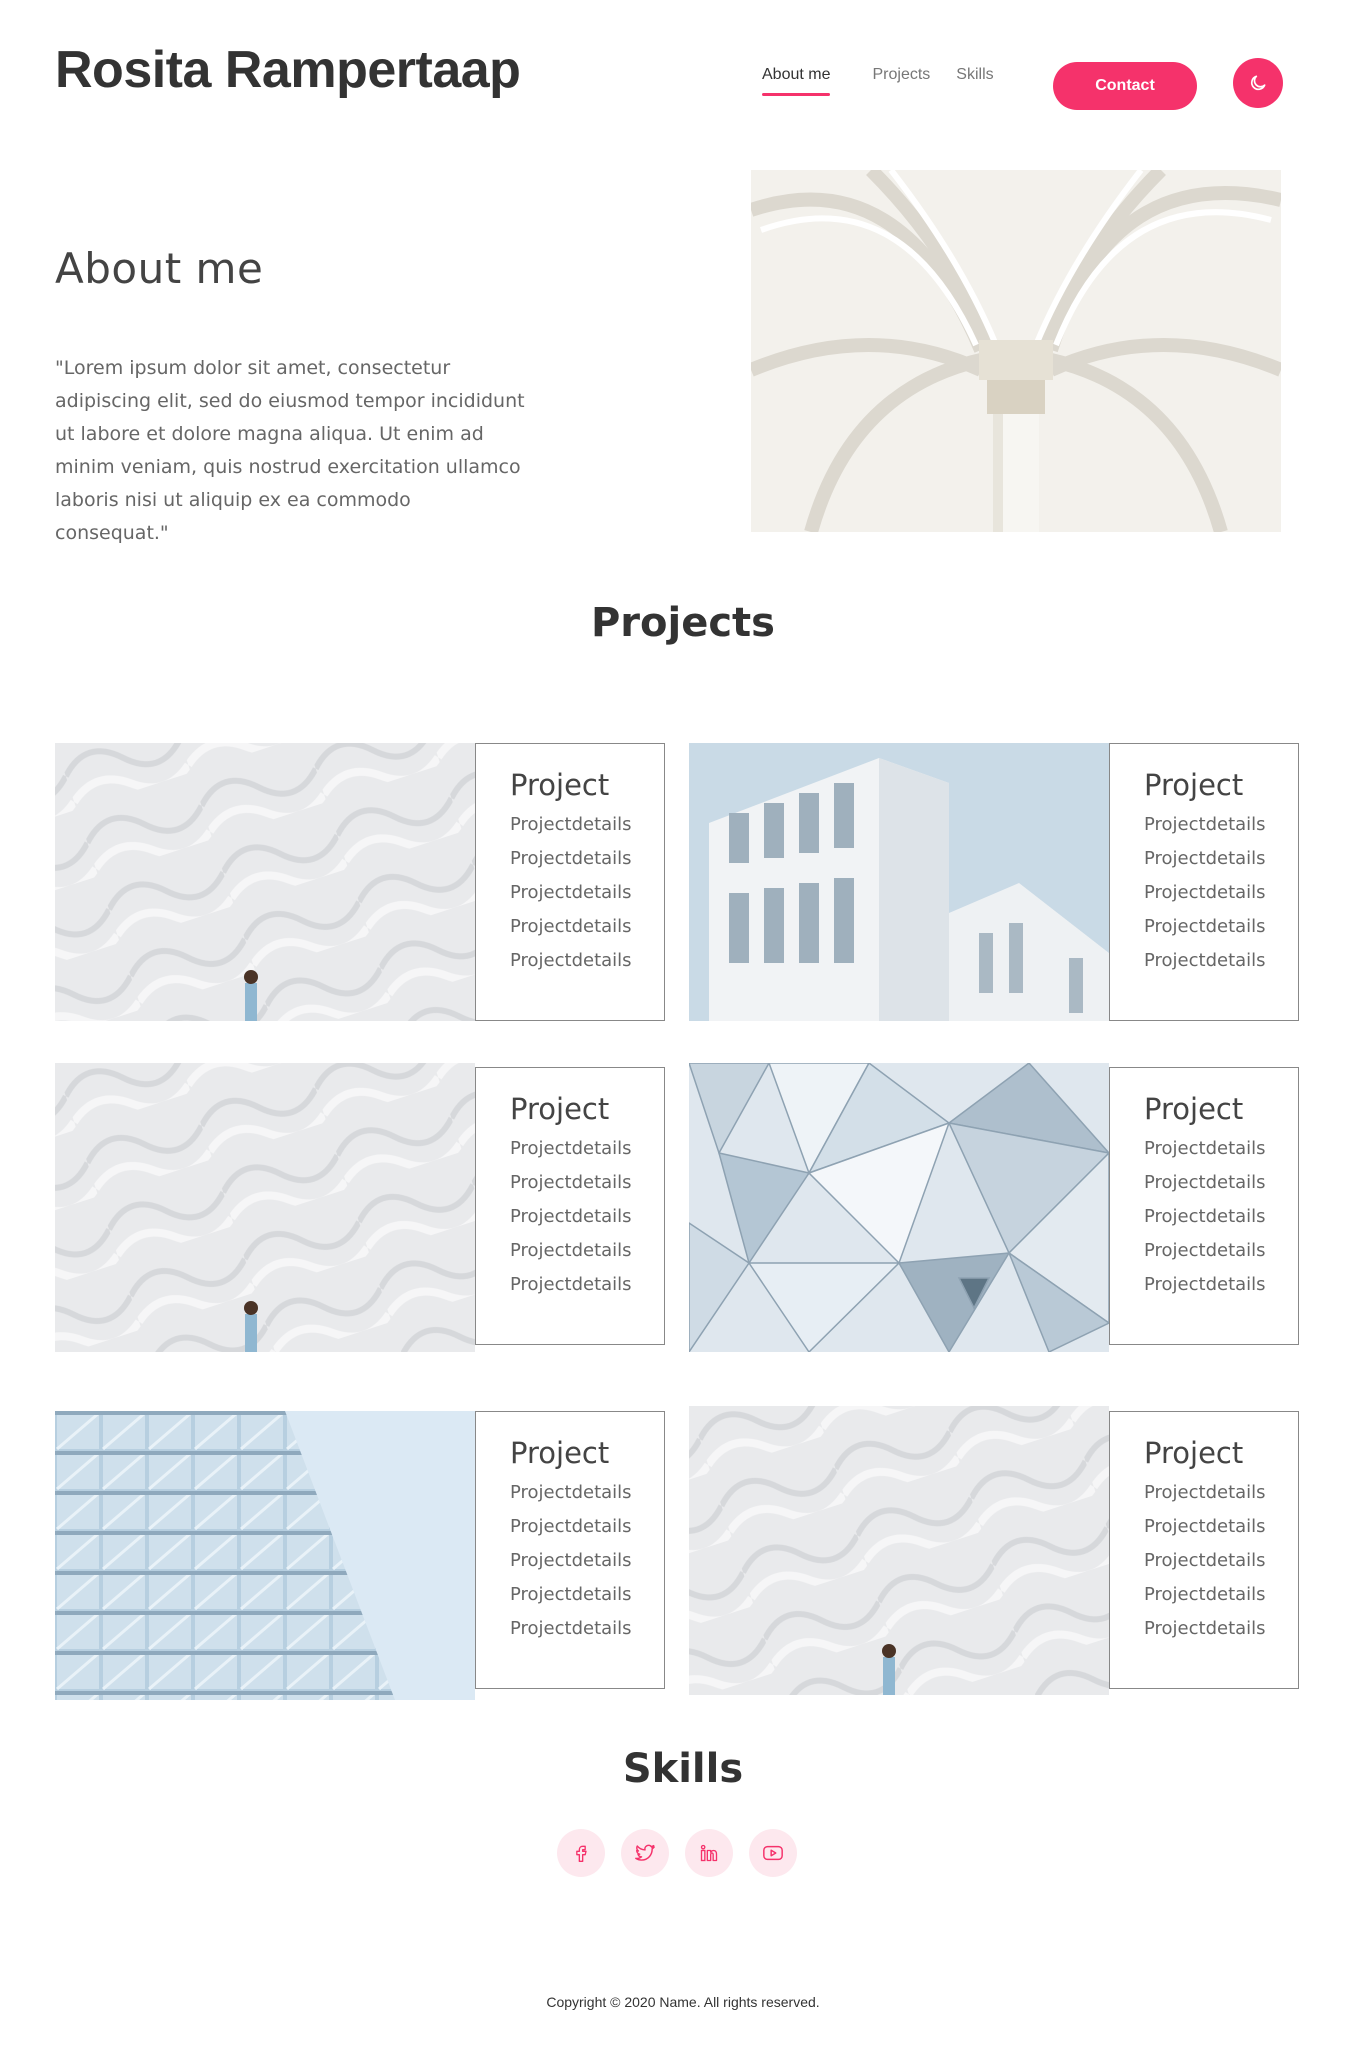  Describe the element at coordinates (682, 623) in the screenshot. I see `projects-title: Projects` at that location.